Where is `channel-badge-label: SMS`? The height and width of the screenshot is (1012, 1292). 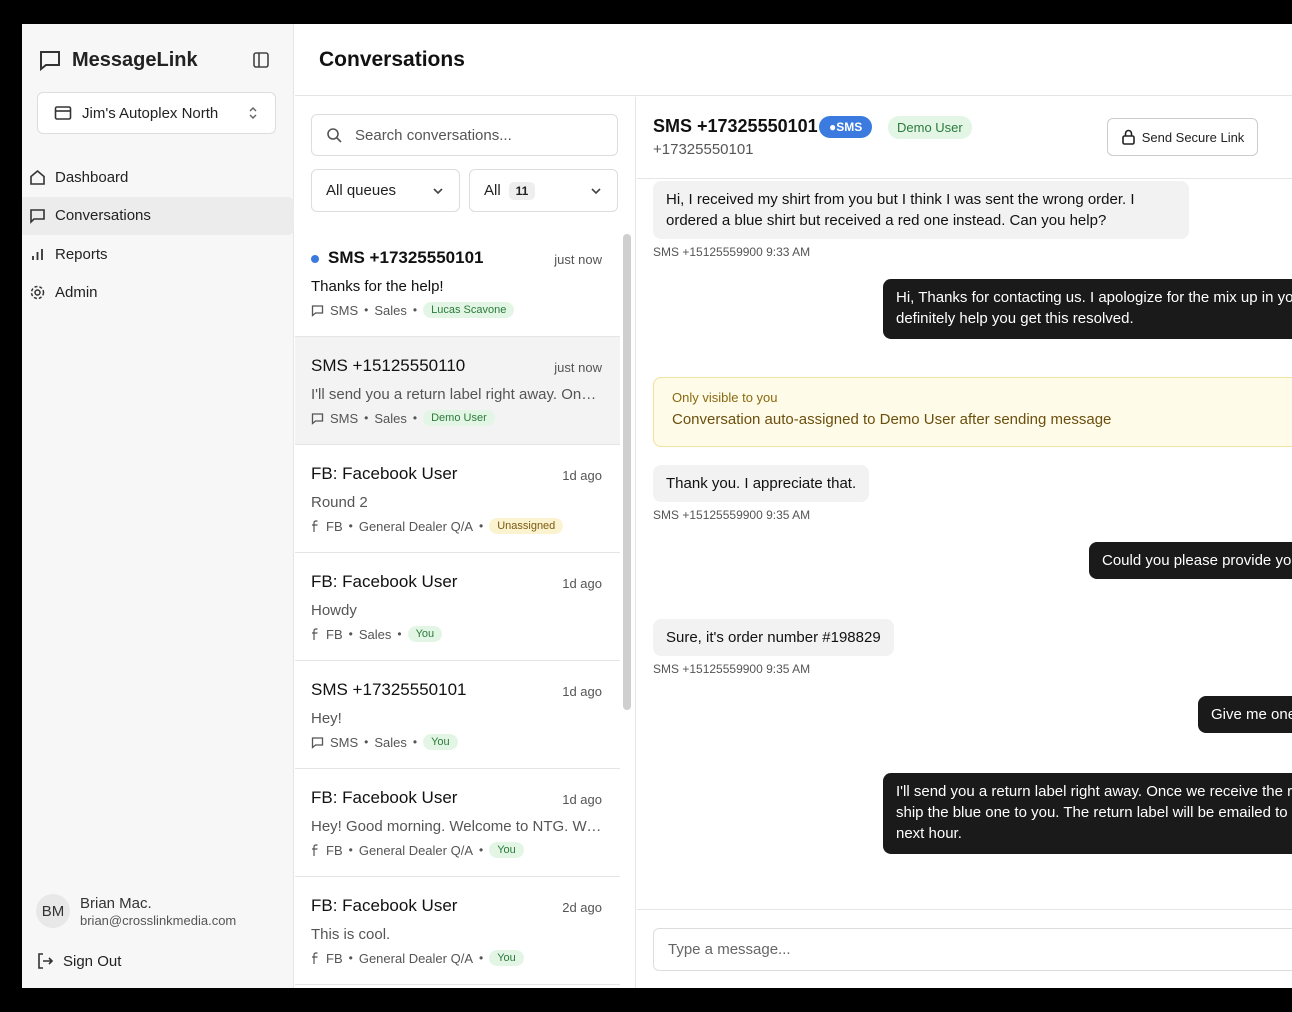
channel-badge-label: SMS is located at coordinates (849, 127).